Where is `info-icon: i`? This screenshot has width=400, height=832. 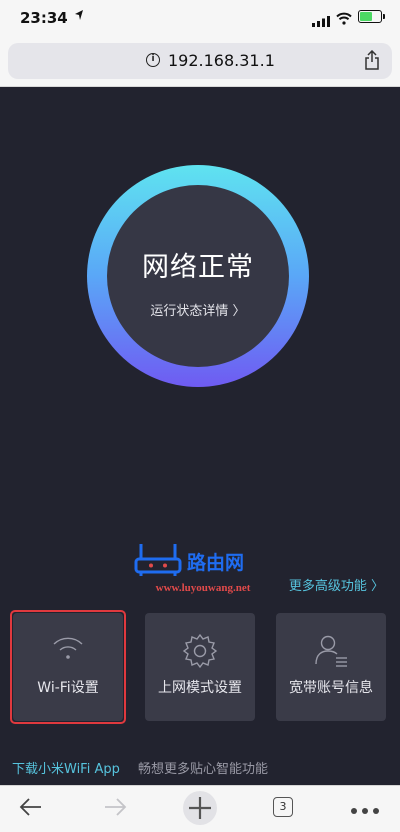 info-icon: i is located at coordinates (153, 60).